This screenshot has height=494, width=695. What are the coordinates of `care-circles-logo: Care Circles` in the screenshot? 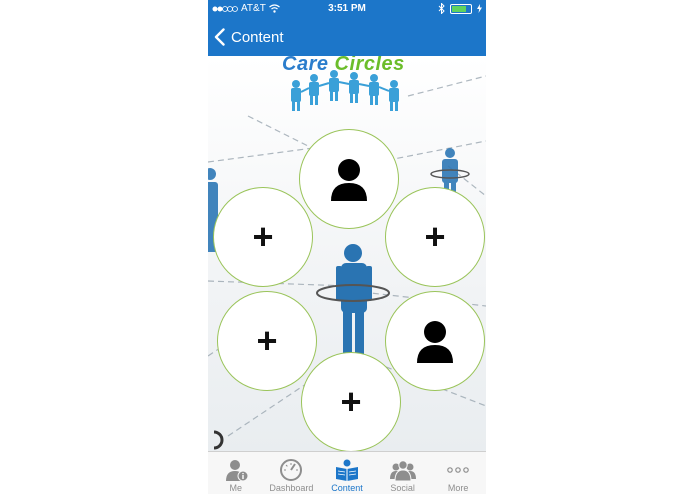 It's located at (343, 66).